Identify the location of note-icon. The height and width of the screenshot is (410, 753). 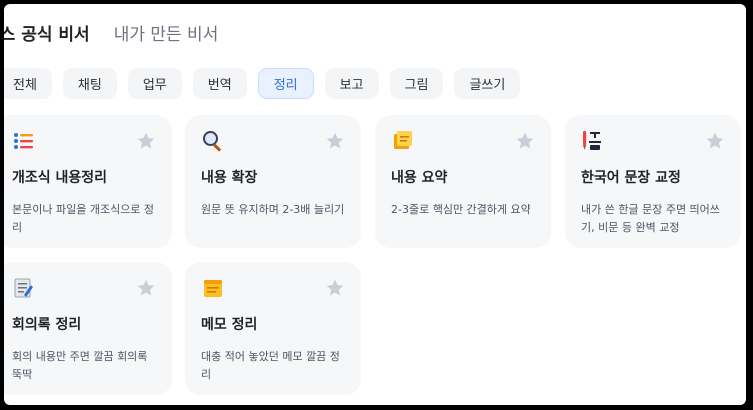
(213, 288).